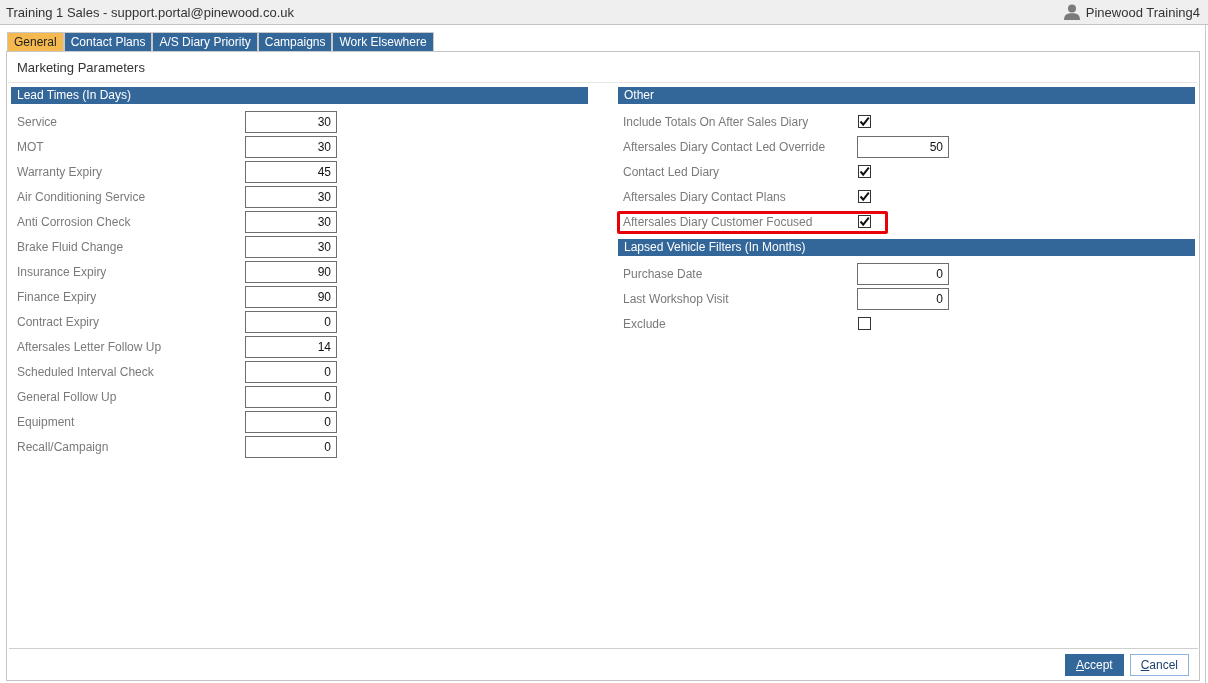  I want to click on number-field: 45, so click(291, 171).